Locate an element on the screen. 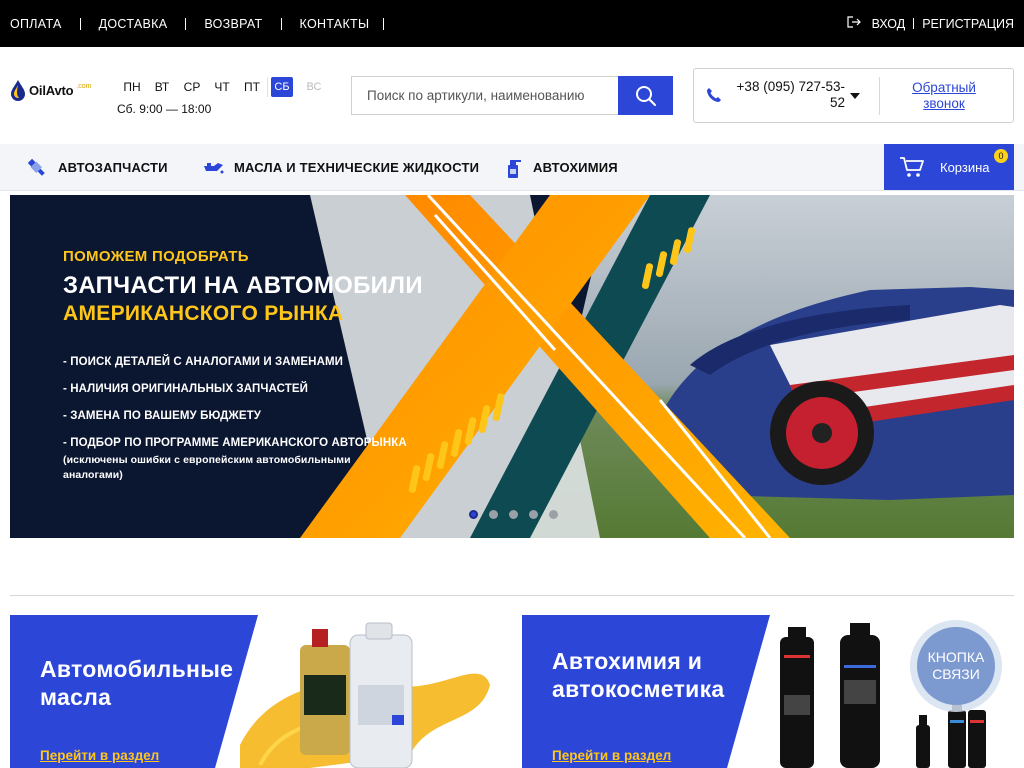 The height and width of the screenshot is (768, 1024). login-arrow-icon is located at coordinates (853, 23).